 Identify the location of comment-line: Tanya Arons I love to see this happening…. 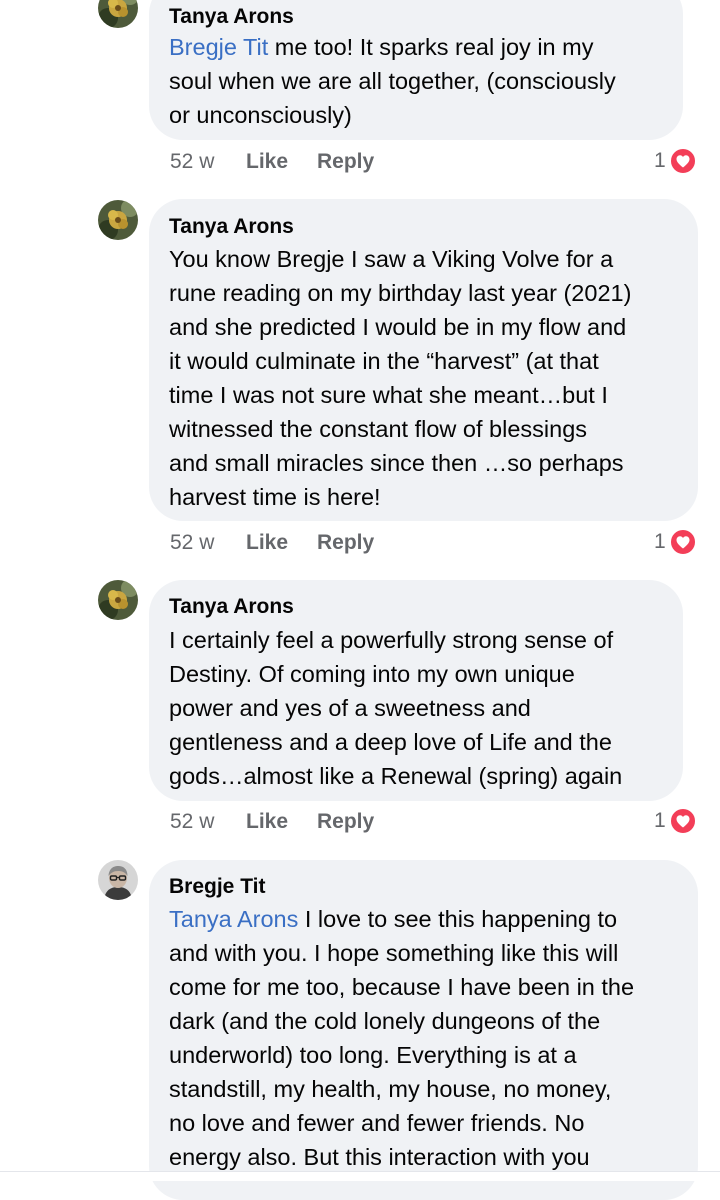
(393, 919).